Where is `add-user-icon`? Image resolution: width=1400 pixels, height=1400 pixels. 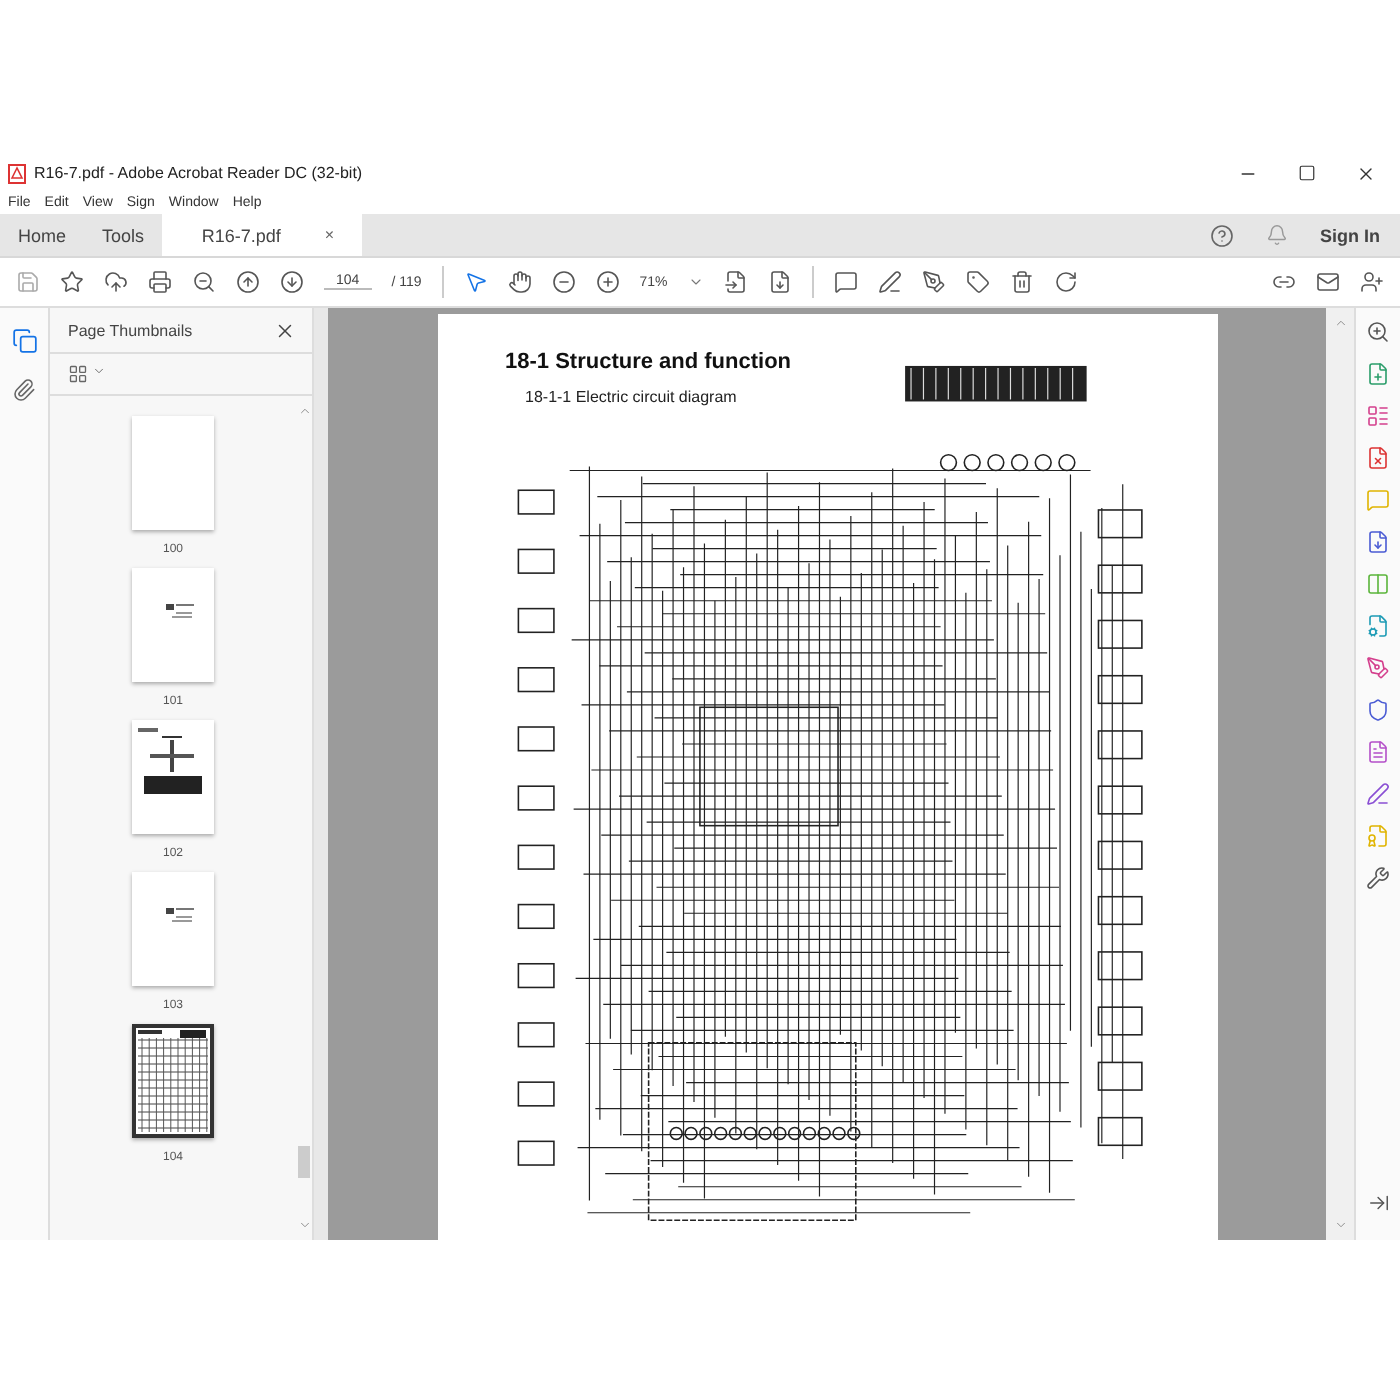 add-user-icon is located at coordinates (1372, 282).